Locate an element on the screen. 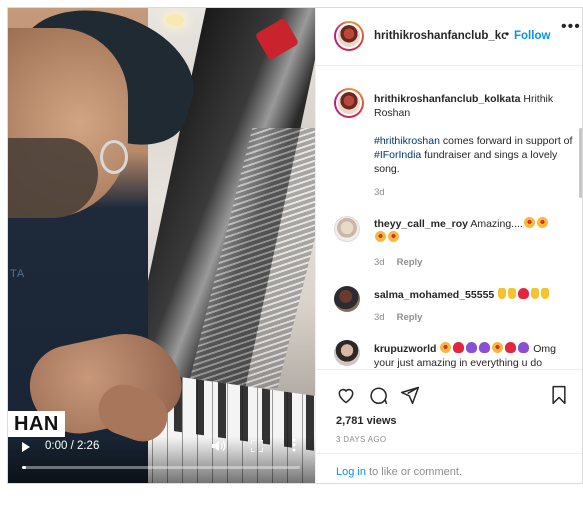 The image size is (583, 523). heart-icon is located at coordinates (346, 395).